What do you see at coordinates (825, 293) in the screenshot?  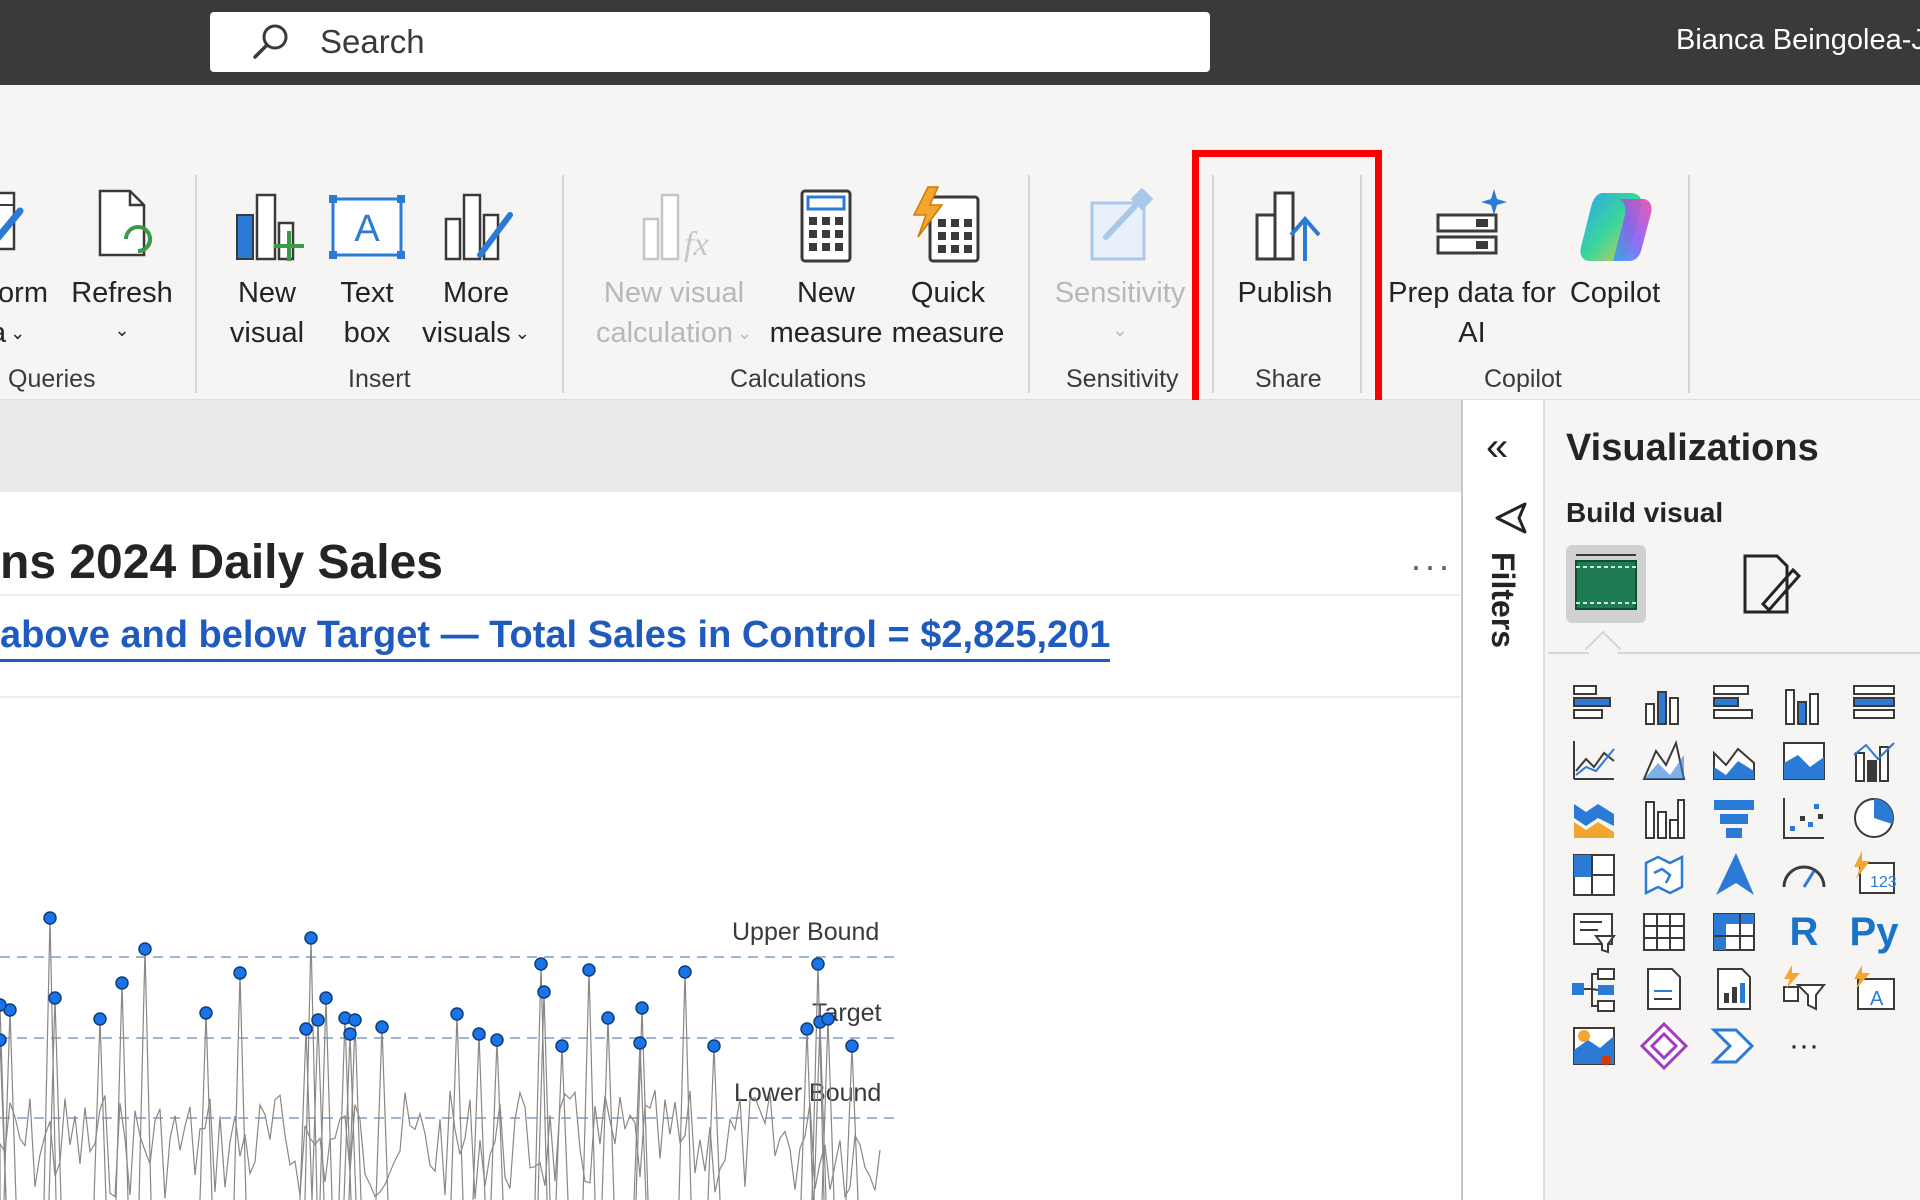 I see `new-measure-label-1: New` at bounding box center [825, 293].